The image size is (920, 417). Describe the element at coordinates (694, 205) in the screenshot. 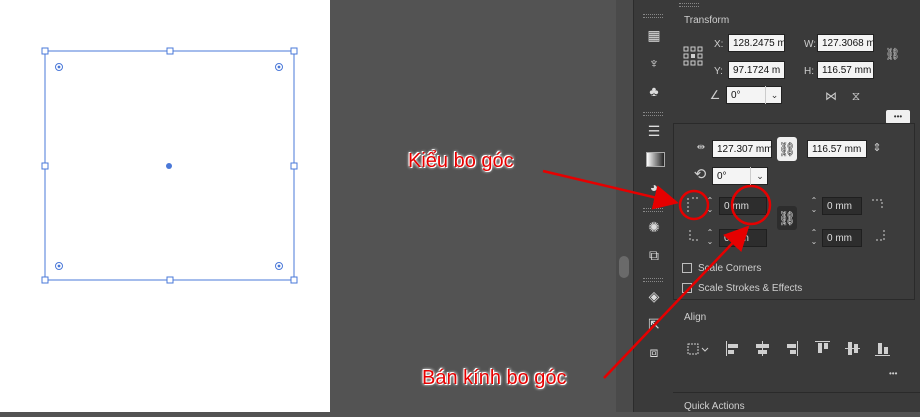

I see `corner-type-highlight` at that location.